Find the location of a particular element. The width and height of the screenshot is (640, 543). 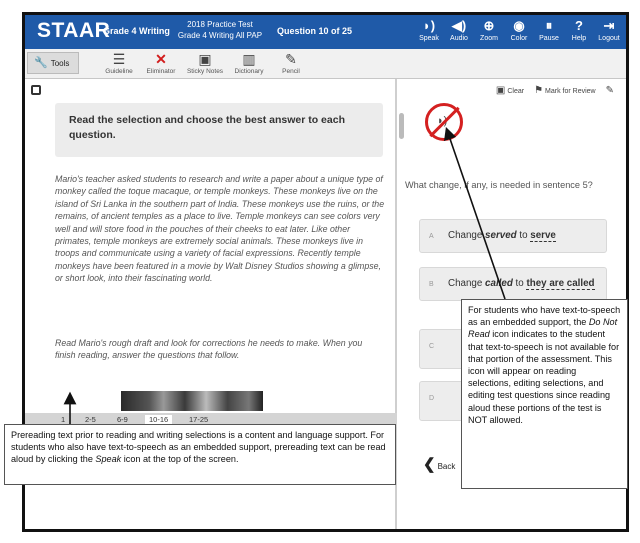

logout-button: ⇥ Logout is located at coordinates (609, 30).